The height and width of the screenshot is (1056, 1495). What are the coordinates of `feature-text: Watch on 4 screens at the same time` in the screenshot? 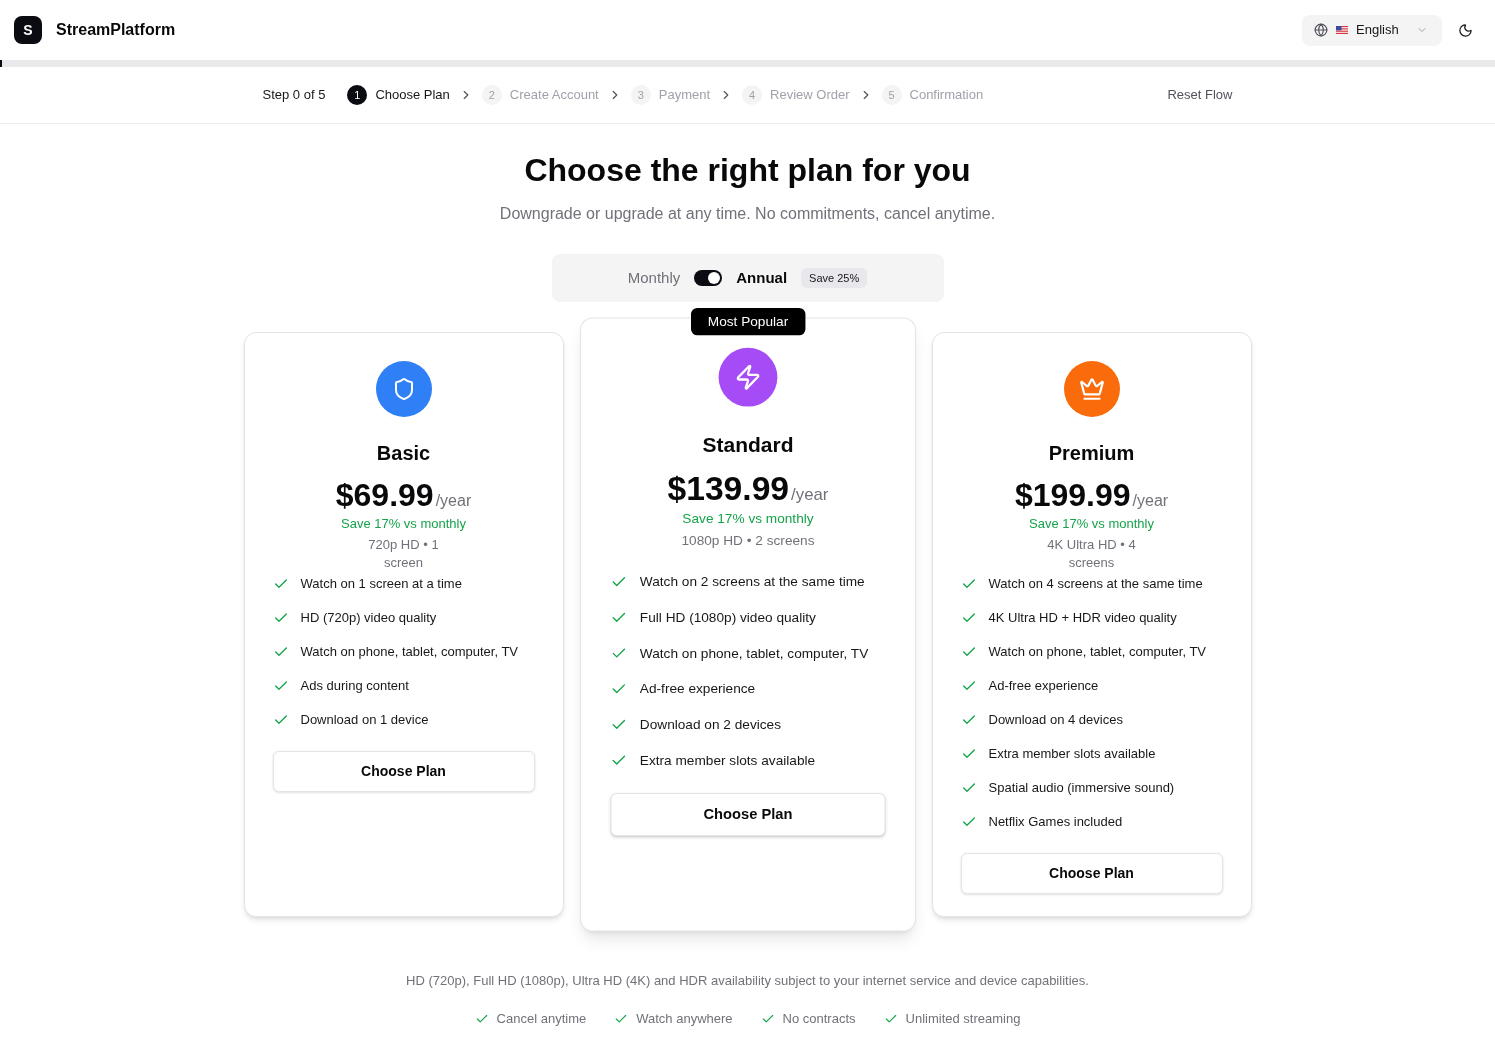 It's located at (1095, 584).